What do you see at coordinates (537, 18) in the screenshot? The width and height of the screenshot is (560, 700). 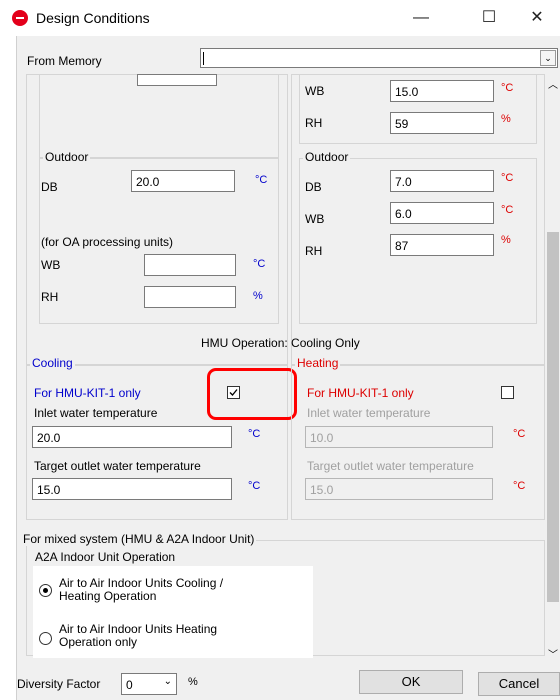 I see `close-button: ✕` at bounding box center [537, 18].